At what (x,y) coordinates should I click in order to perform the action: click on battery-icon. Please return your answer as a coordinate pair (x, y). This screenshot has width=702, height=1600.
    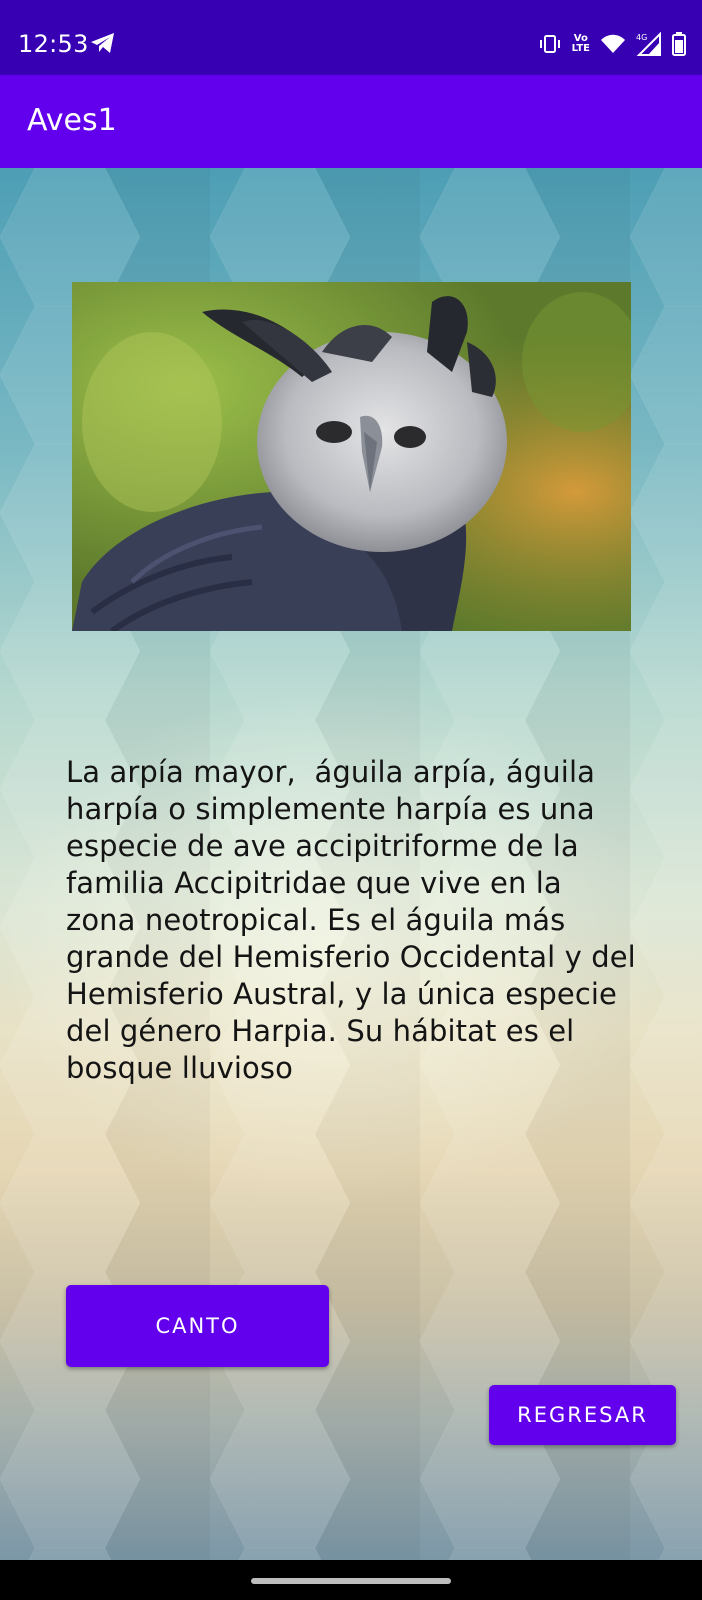
    Looking at the image, I should click on (679, 44).